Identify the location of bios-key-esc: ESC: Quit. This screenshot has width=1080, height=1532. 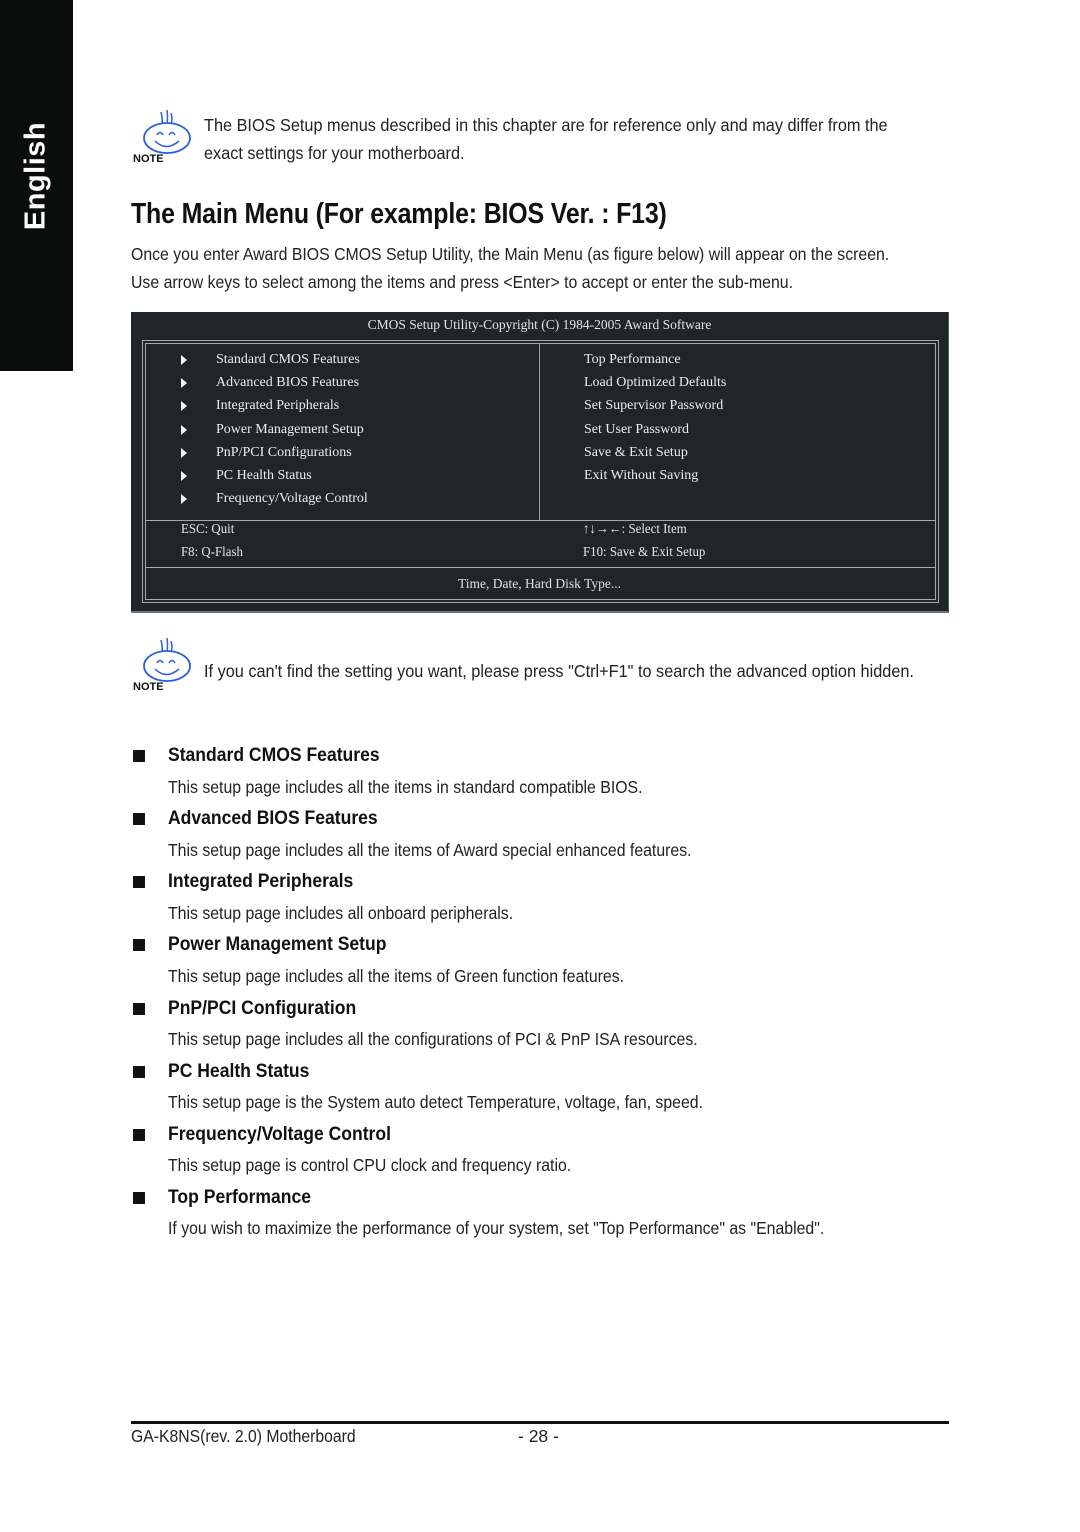
(208, 529).